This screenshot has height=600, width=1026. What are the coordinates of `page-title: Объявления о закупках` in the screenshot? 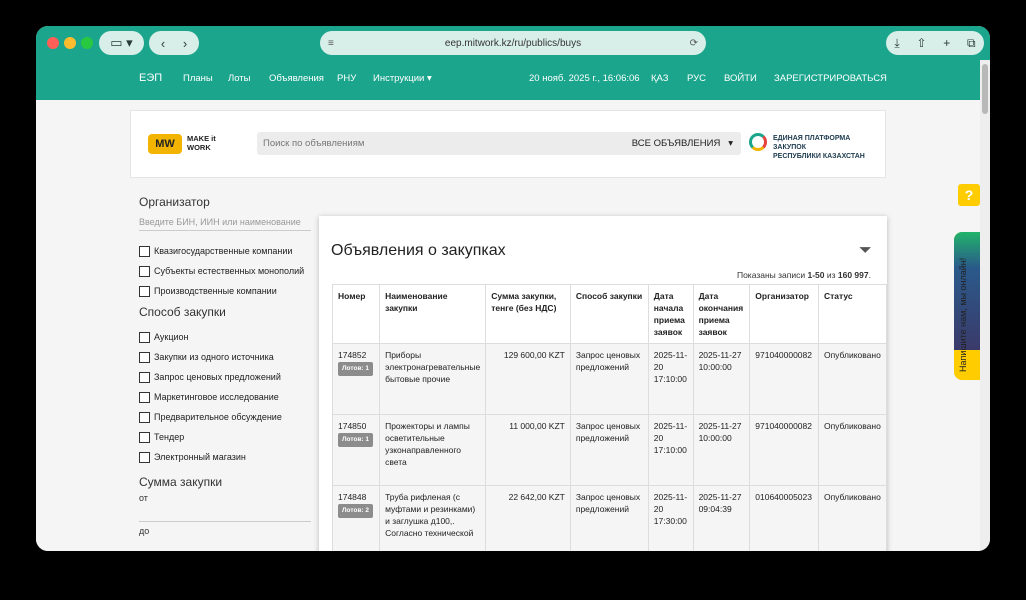 It's located at (418, 250).